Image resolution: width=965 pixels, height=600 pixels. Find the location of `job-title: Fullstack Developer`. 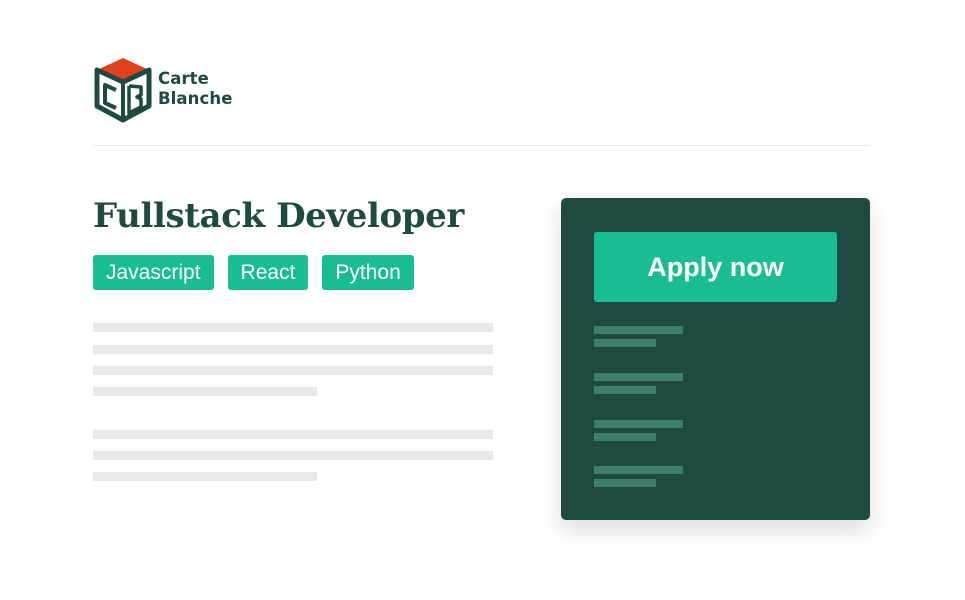

job-title: Fullstack Developer is located at coordinates (278, 216).